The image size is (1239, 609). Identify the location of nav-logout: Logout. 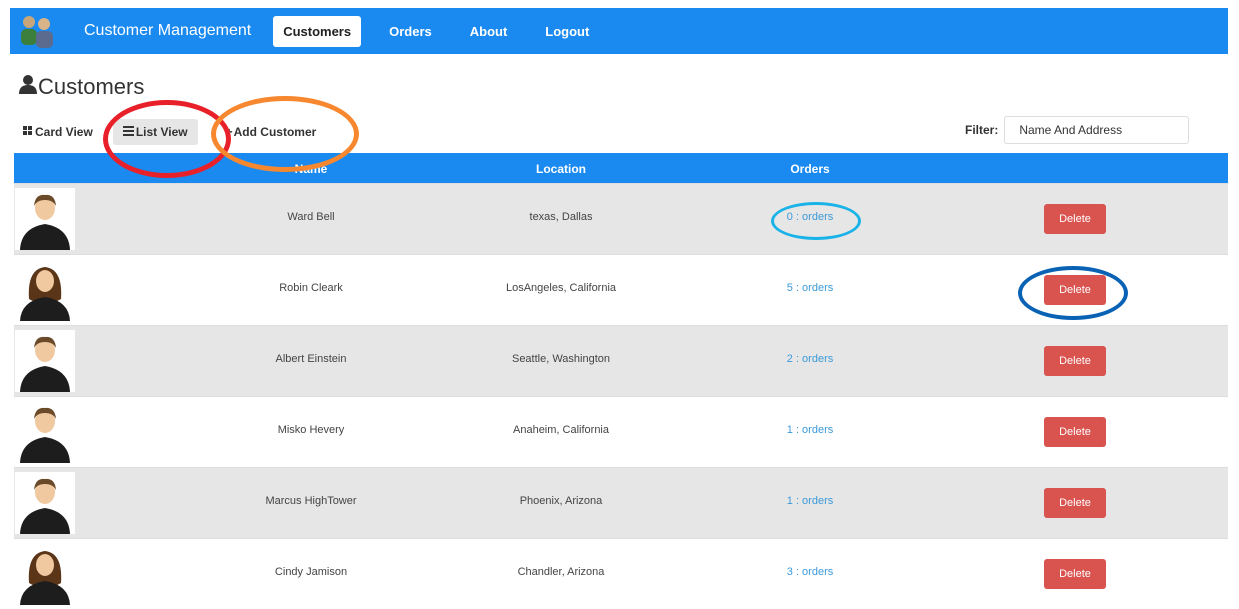
(567, 31).